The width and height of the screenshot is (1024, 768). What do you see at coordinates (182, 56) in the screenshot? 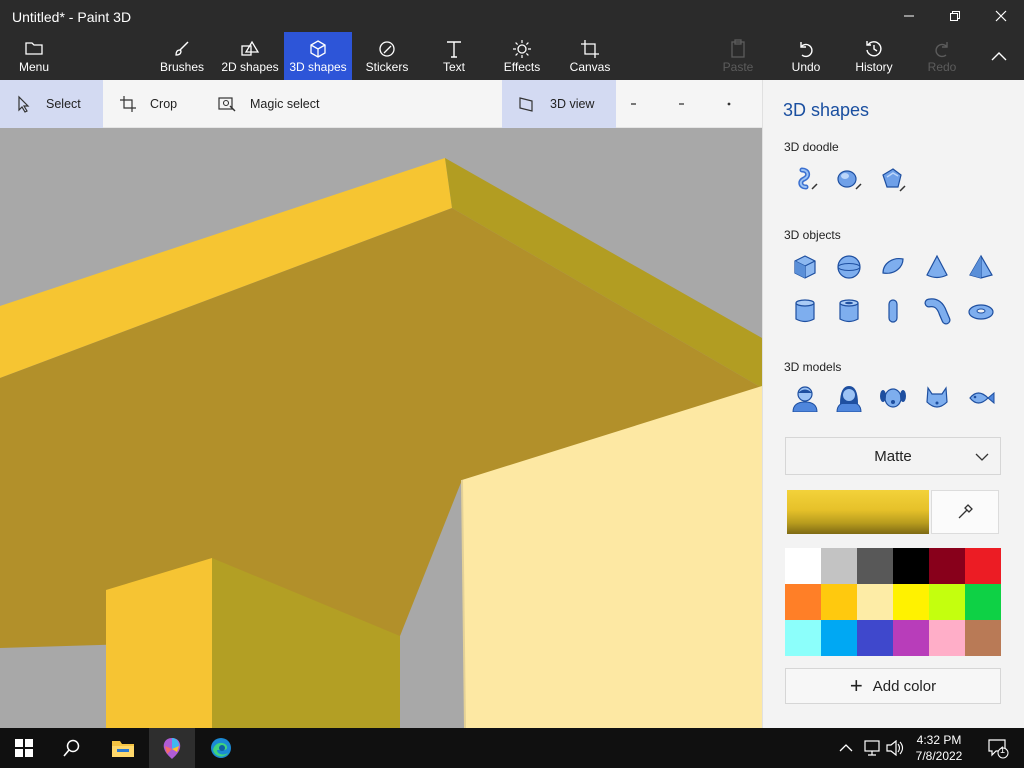
I see `tab-brushes: Brushes` at bounding box center [182, 56].